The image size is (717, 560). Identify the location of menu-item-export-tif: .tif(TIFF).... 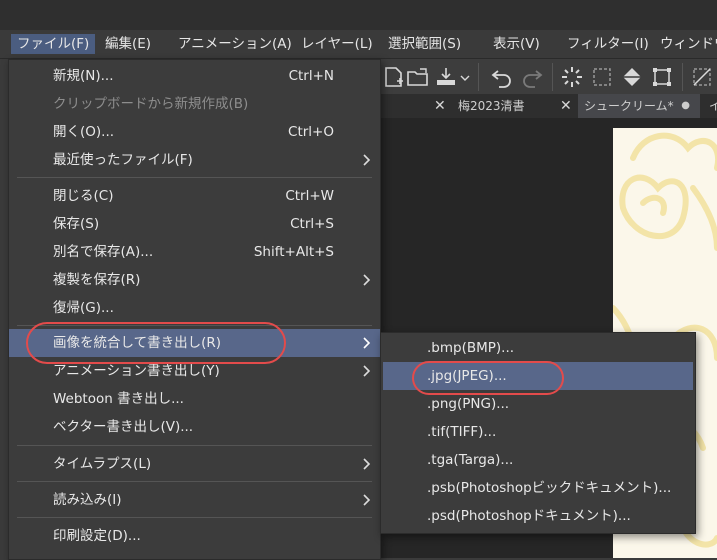
(538, 432).